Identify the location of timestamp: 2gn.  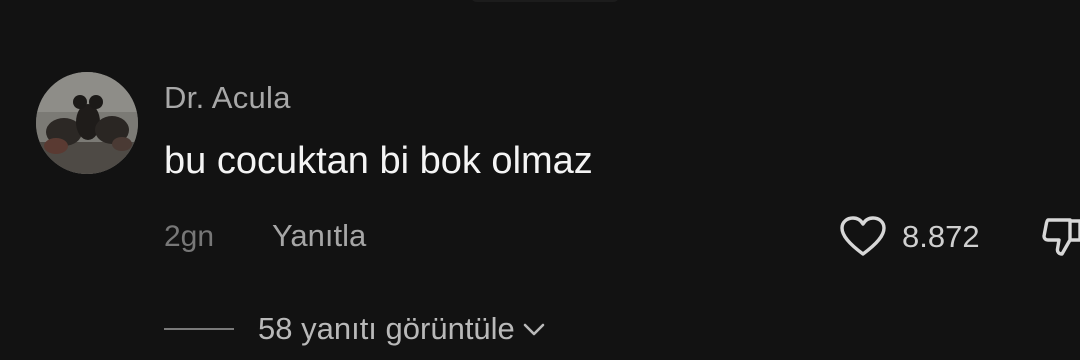
(189, 236).